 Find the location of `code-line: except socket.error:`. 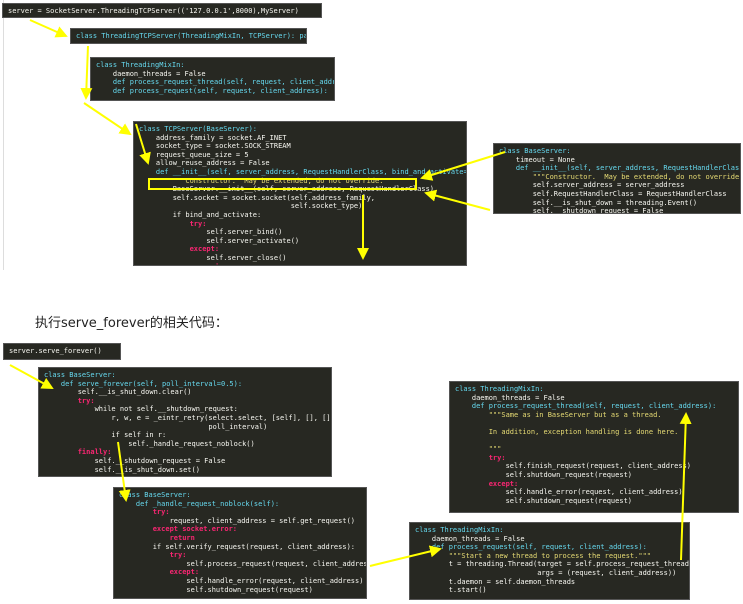

code-line: except socket.error: is located at coordinates (178, 529).